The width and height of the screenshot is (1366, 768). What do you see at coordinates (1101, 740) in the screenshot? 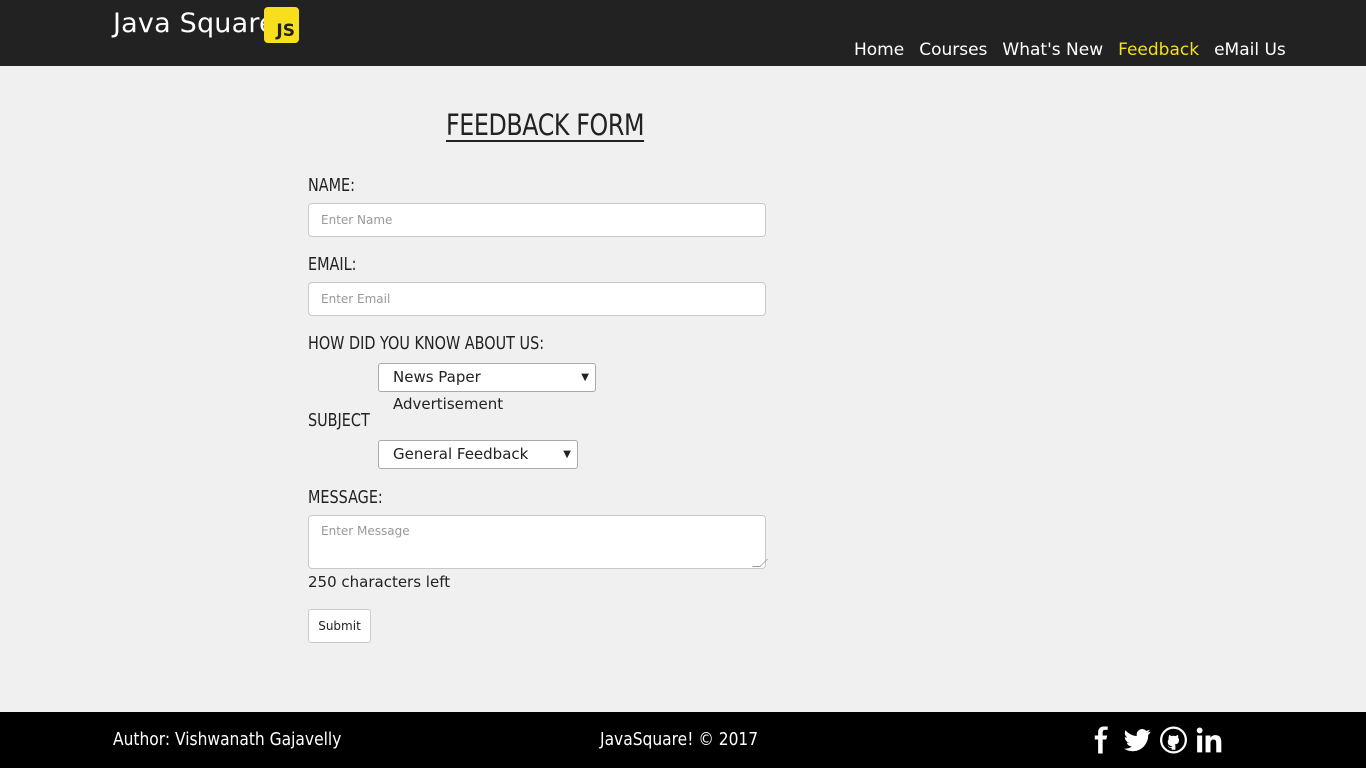
I see `facebook-icon` at bounding box center [1101, 740].